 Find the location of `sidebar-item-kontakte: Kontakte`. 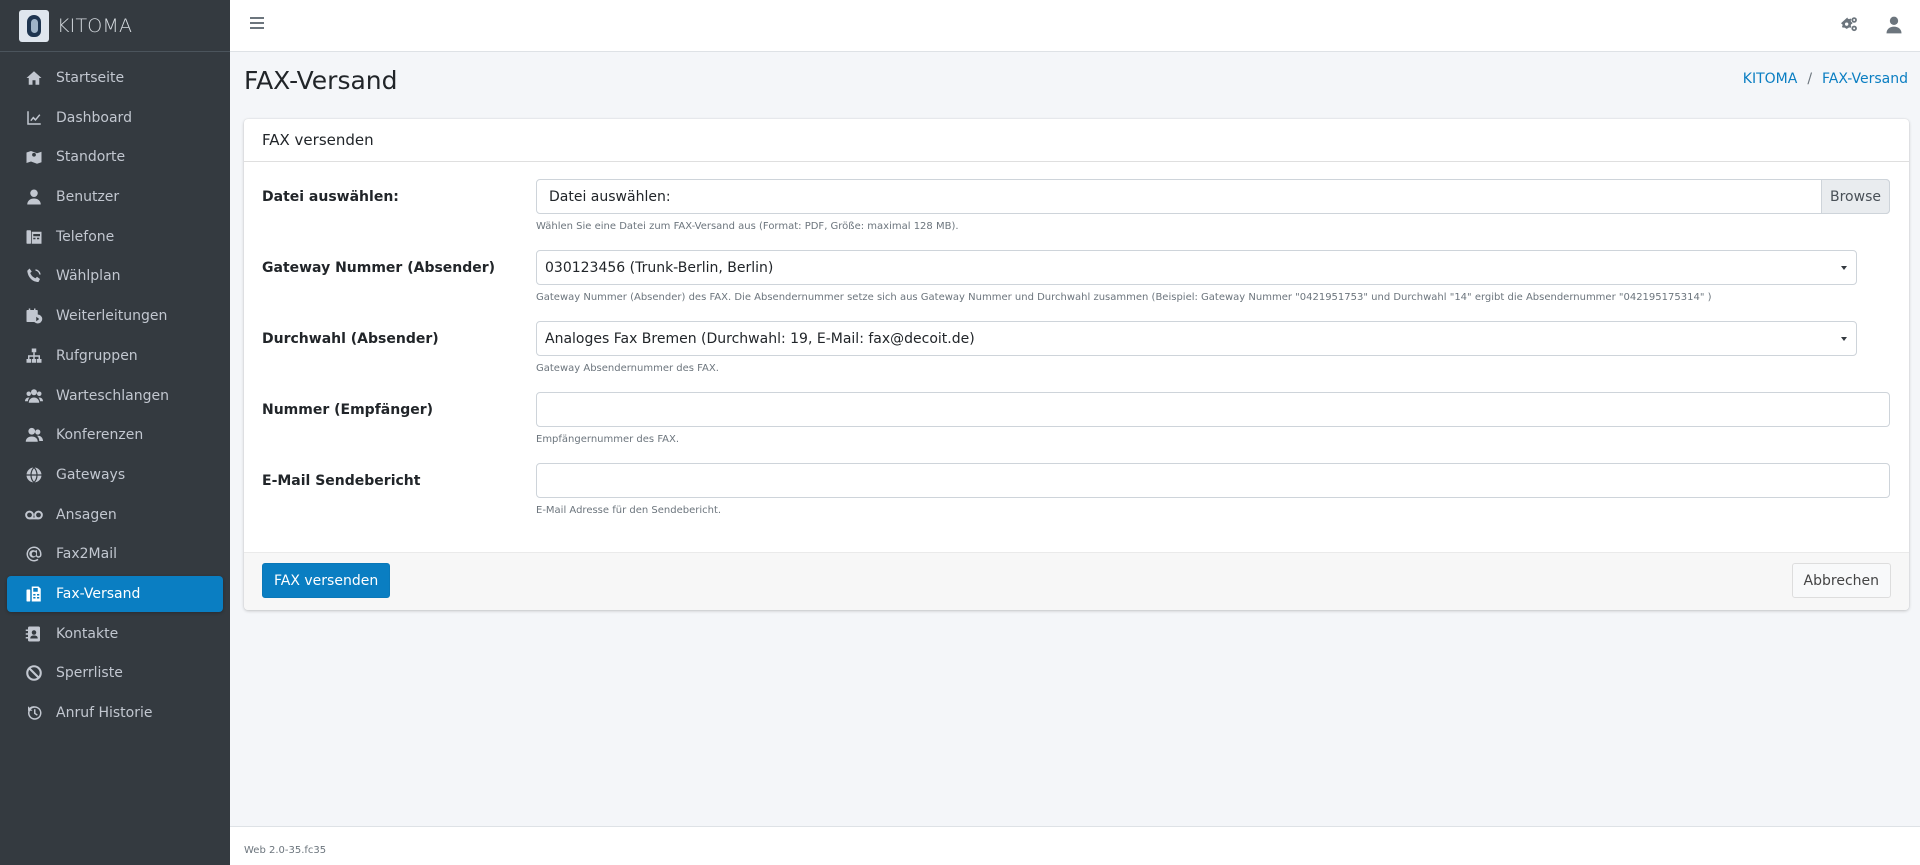

sidebar-item-kontakte: Kontakte is located at coordinates (115, 634).